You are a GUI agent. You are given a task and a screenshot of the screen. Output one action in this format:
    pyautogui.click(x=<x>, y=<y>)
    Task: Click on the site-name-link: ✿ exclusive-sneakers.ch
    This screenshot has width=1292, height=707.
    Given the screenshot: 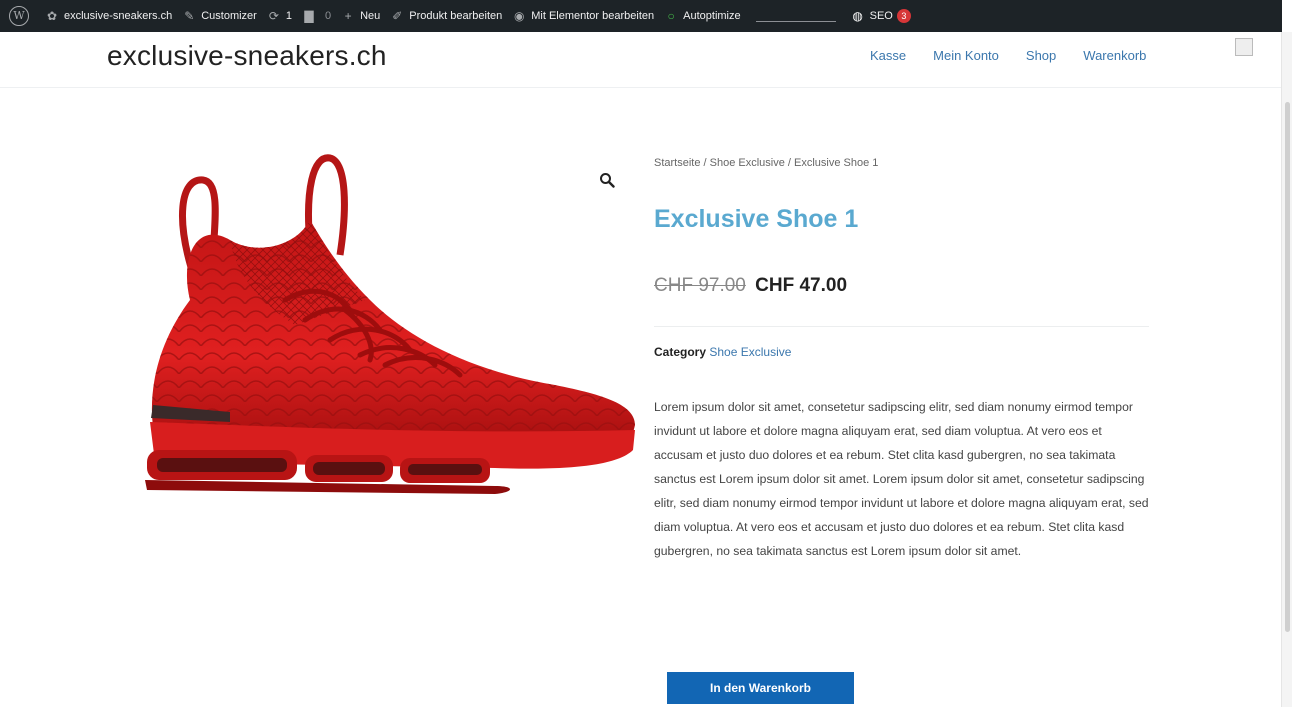 What is the action you would take?
    pyautogui.click(x=108, y=16)
    